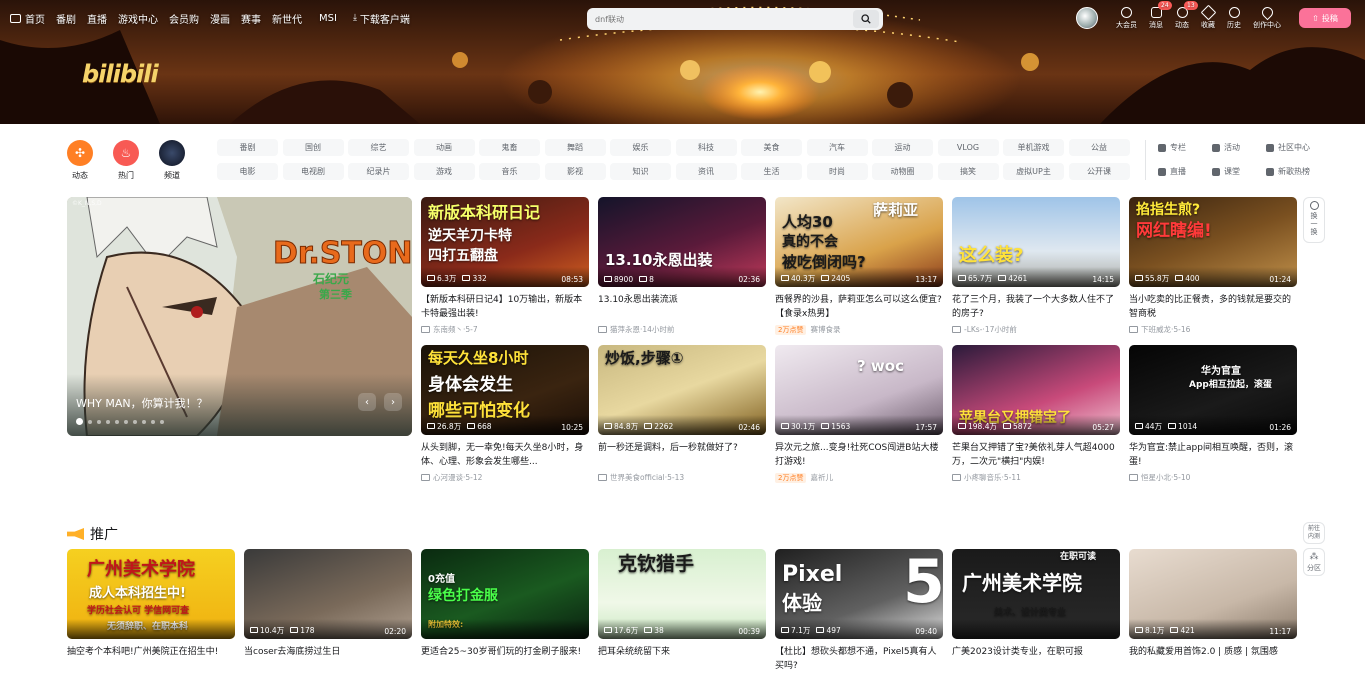 Image resolution: width=1365 pixels, height=673 pixels. Describe the element at coordinates (505, 594) in the screenshot. I see `video-thumbnail: 0充值绿色打金服附加特效:` at that location.